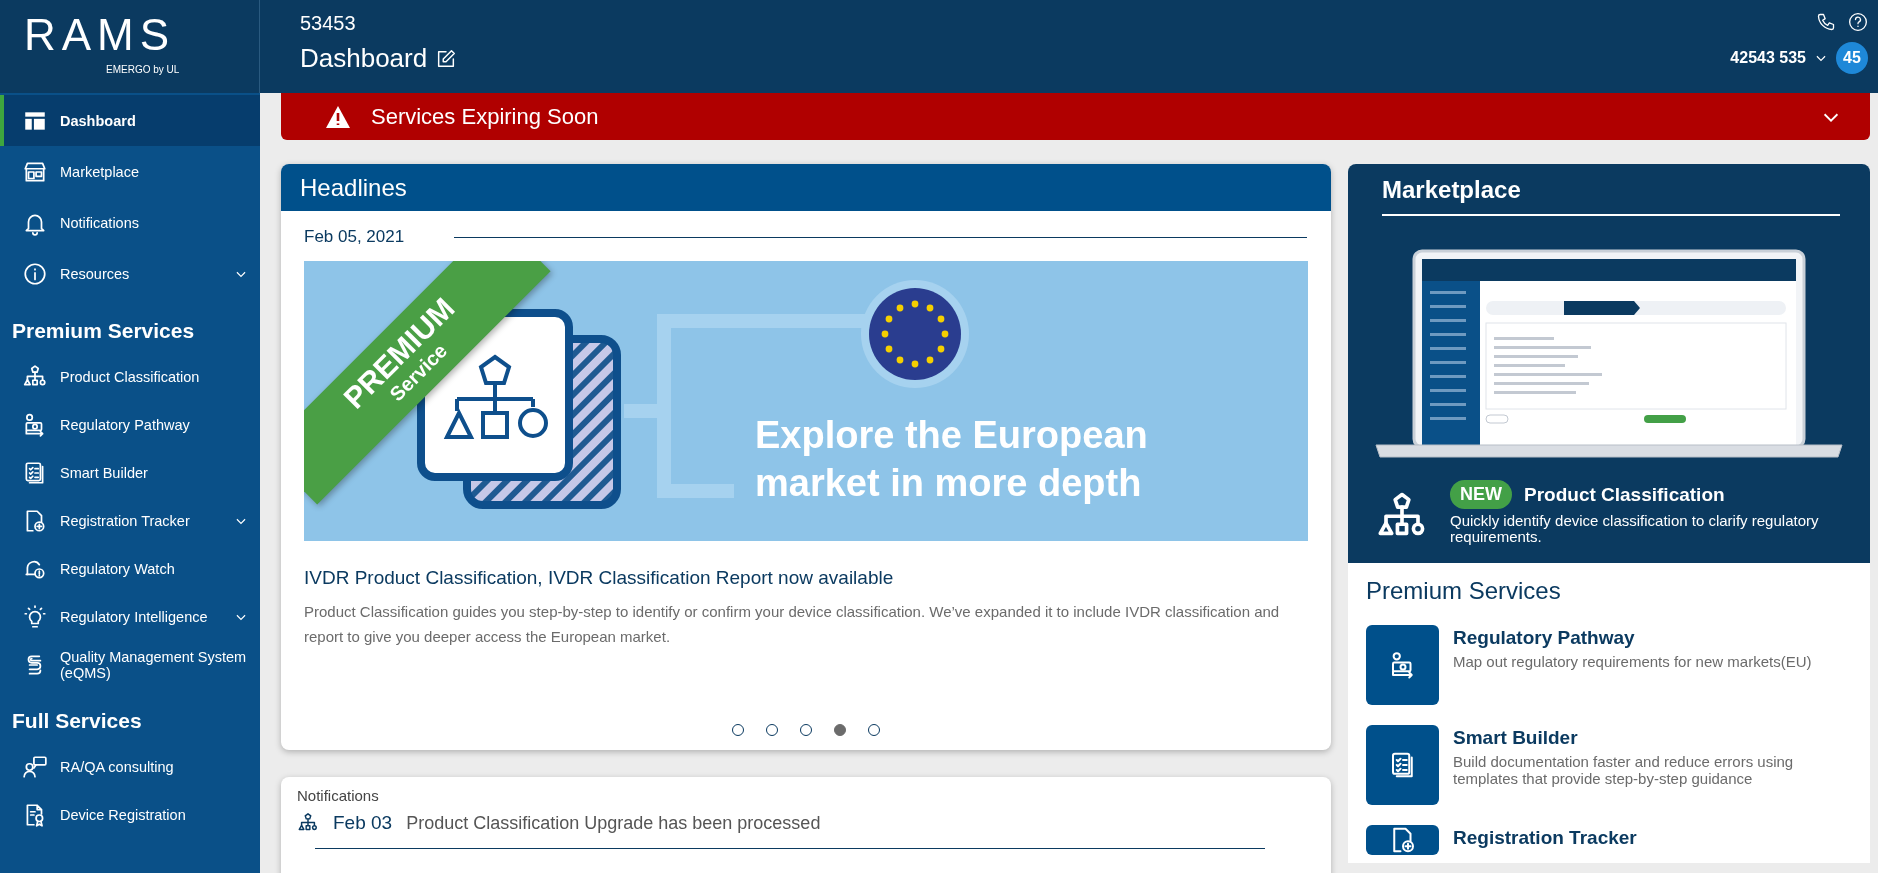  What do you see at coordinates (130, 521) in the screenshot?
I see `sidebar-item: Registration Tracker` at bounding box center [130, 521].